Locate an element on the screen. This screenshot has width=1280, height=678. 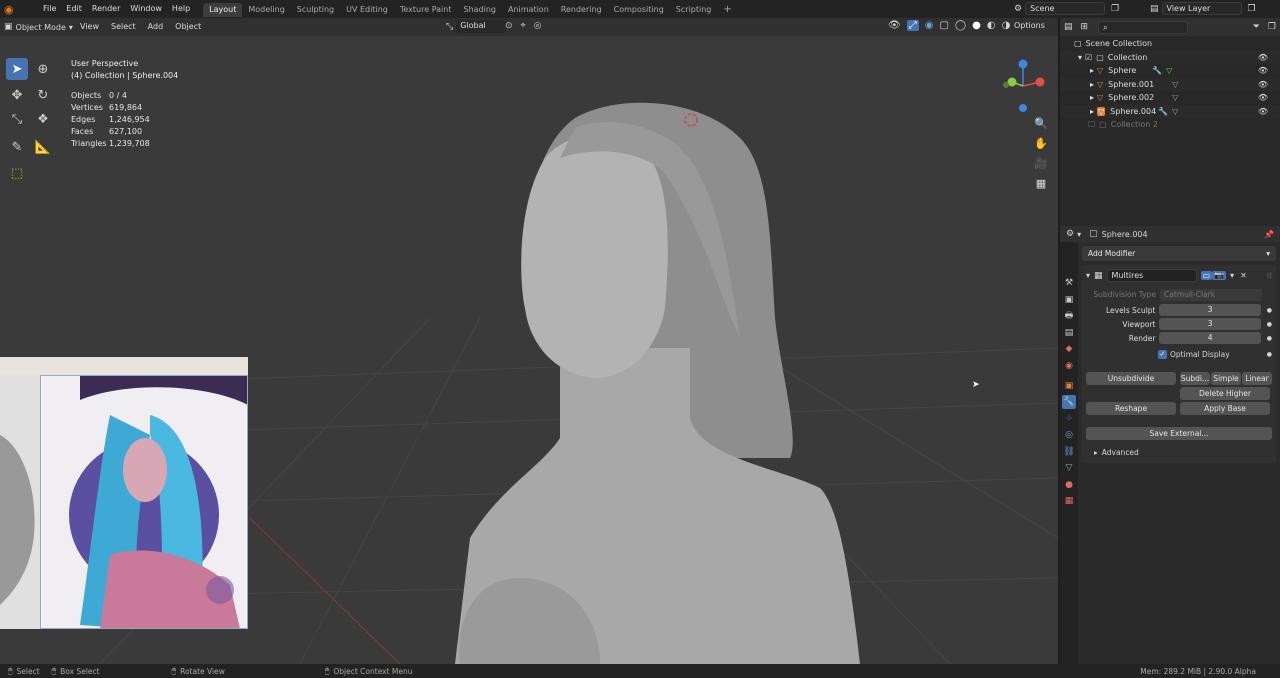
scene-selector: ⚙ Scene ❐ is located at coordinates (1066, 8).